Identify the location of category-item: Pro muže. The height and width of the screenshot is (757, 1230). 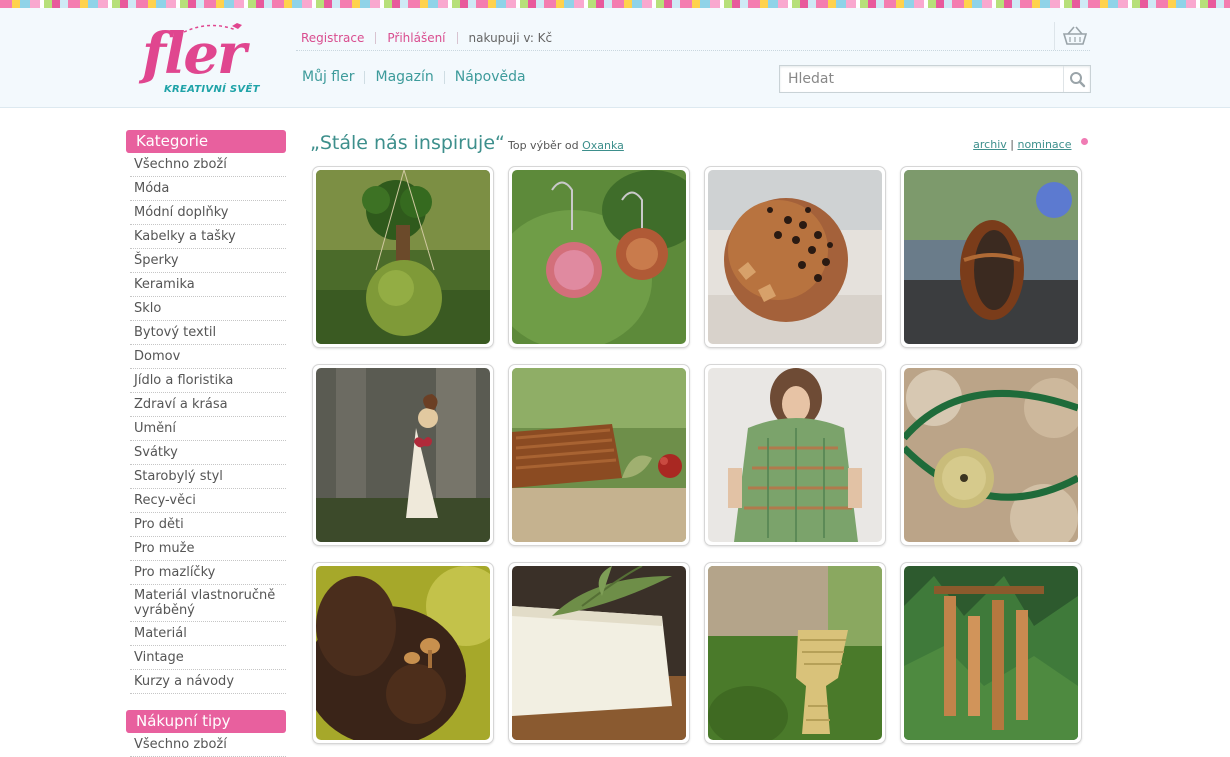
(208, 549).